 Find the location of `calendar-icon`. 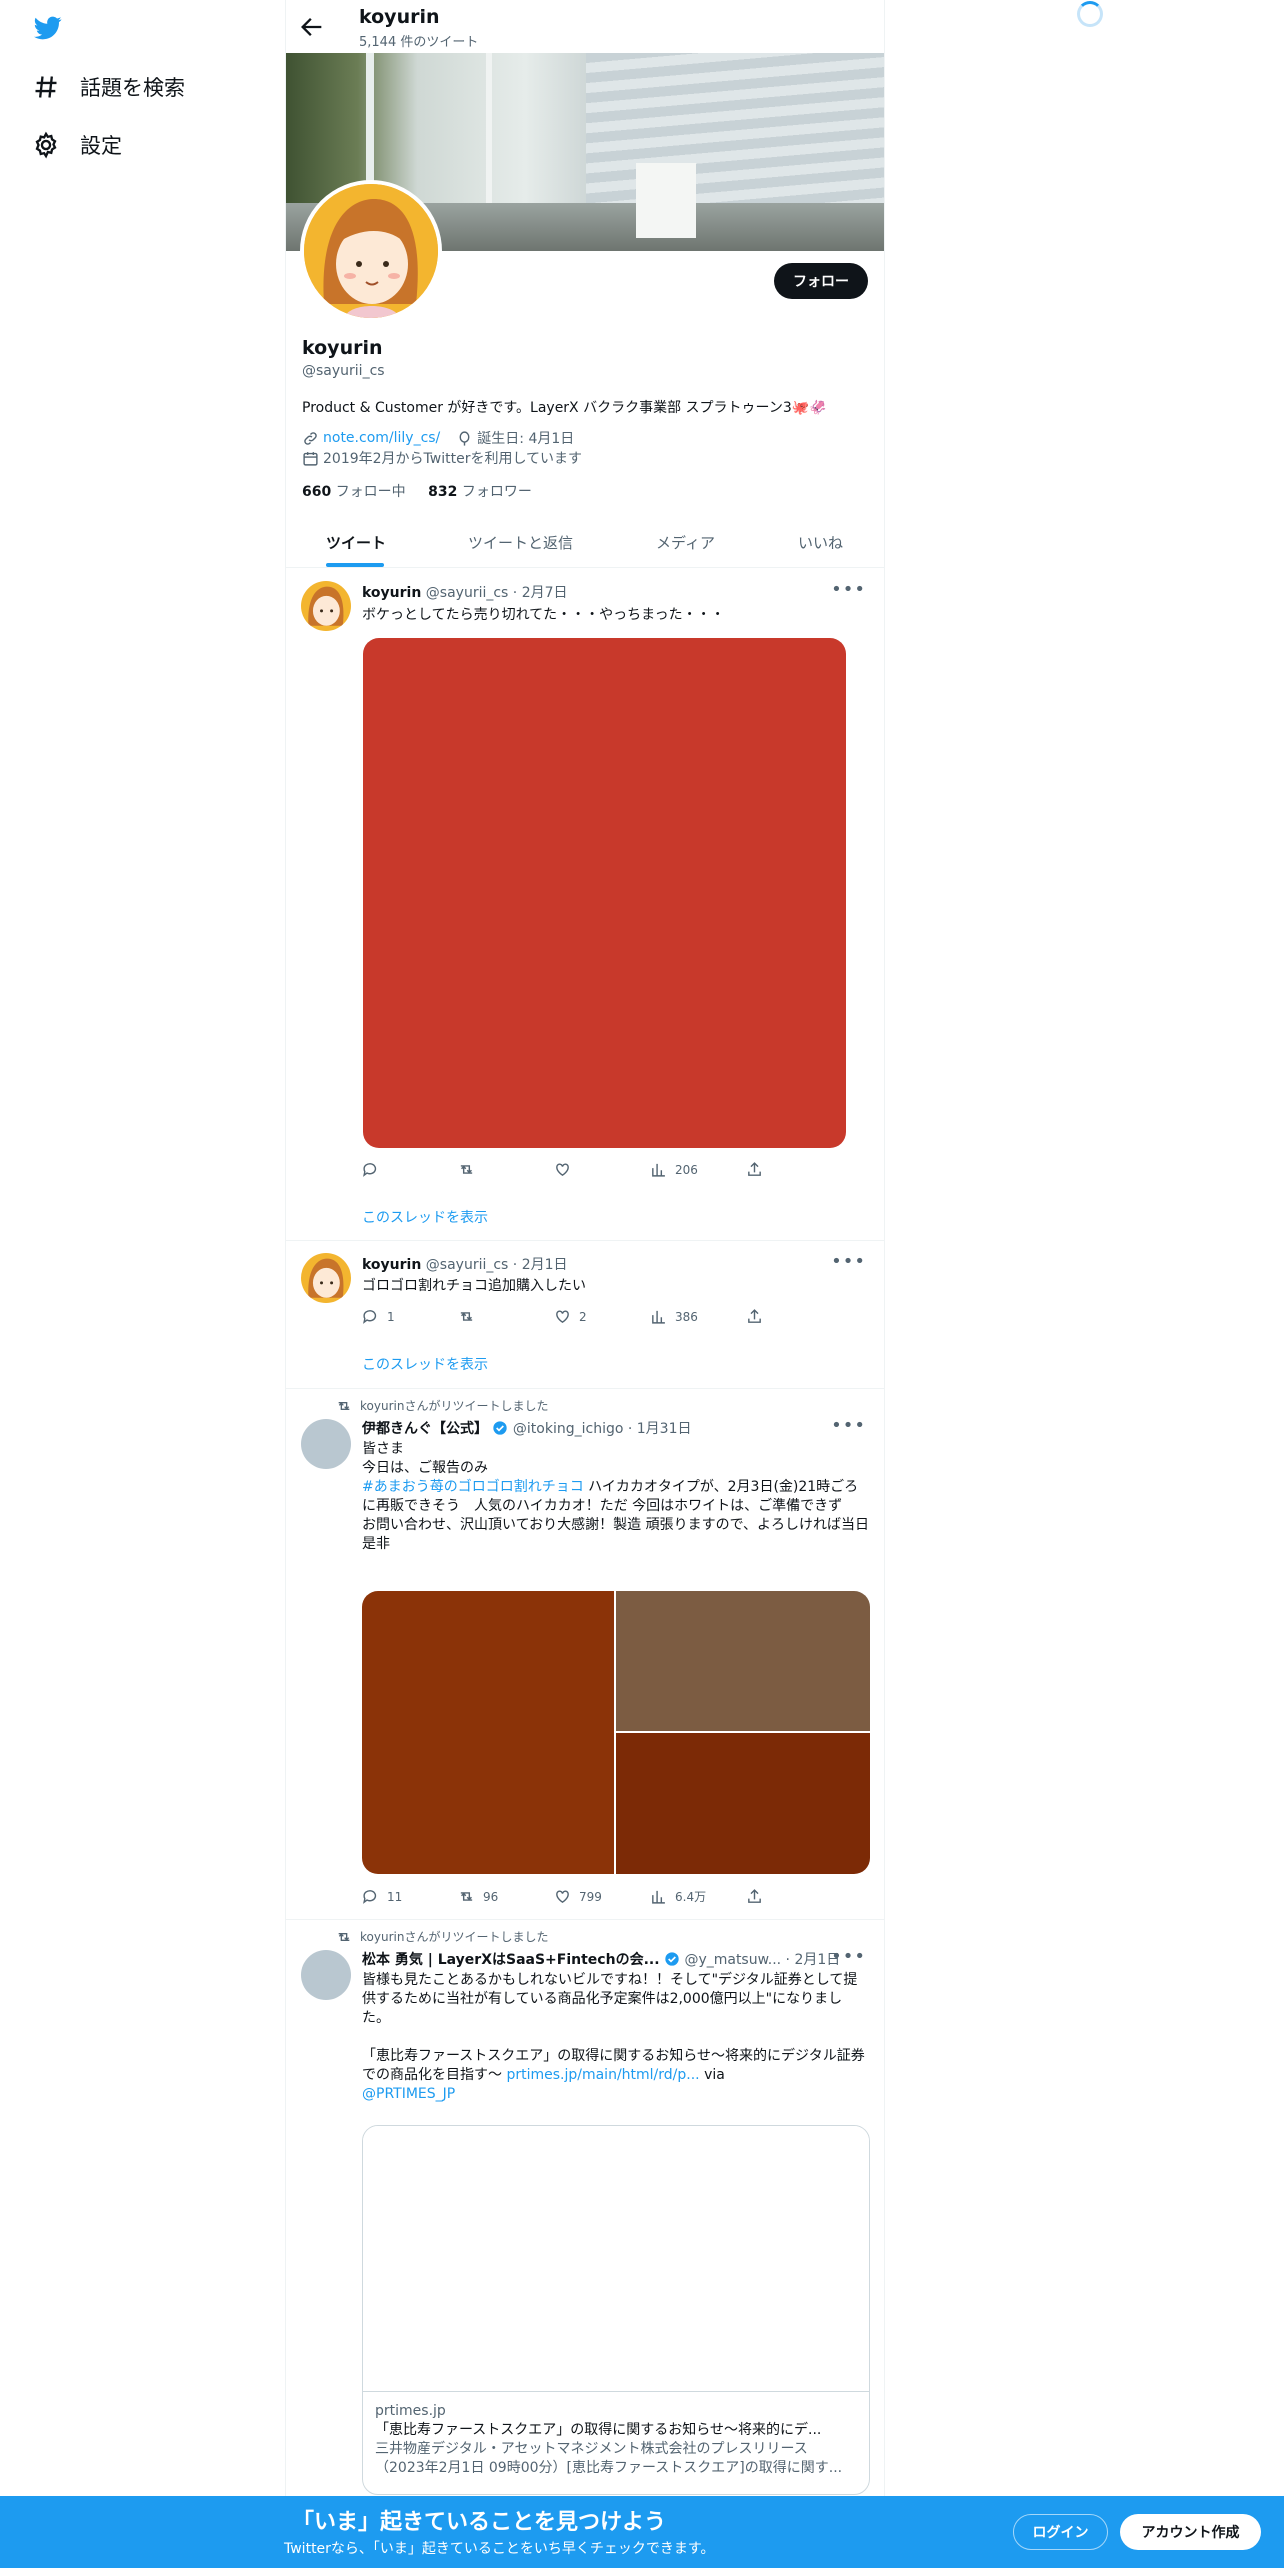

calendar-icon is located at coordinates (310, 458).